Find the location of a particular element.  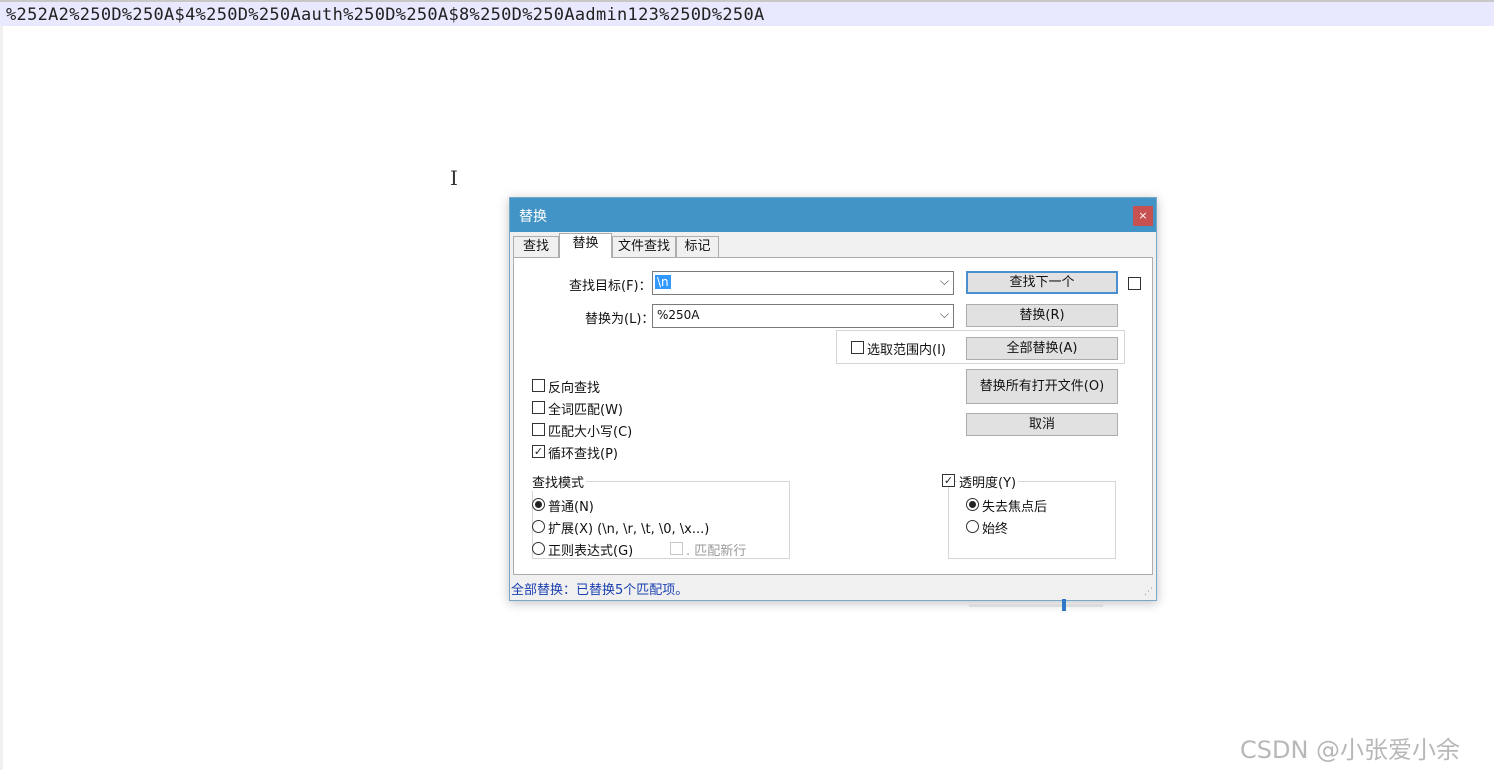

mode-regex-label: 正则表达式(G) is located at coordinates (591, 551).